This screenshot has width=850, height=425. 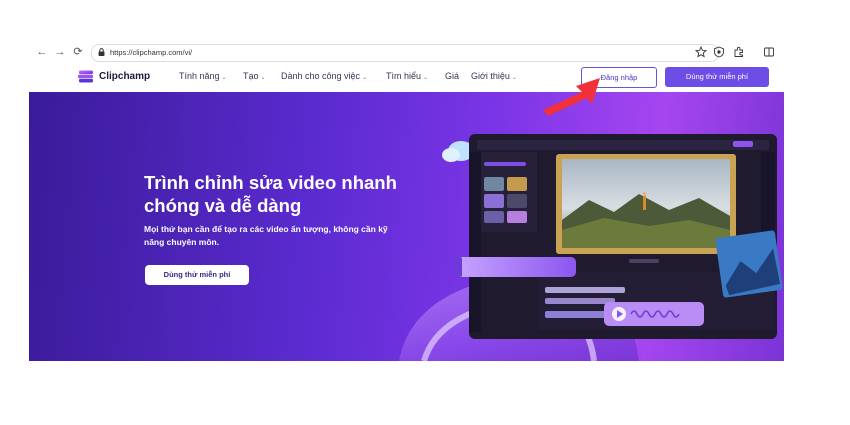 I want to click on free-trial-button: Dùng thử miễn phí, so click(x=717, y=77).